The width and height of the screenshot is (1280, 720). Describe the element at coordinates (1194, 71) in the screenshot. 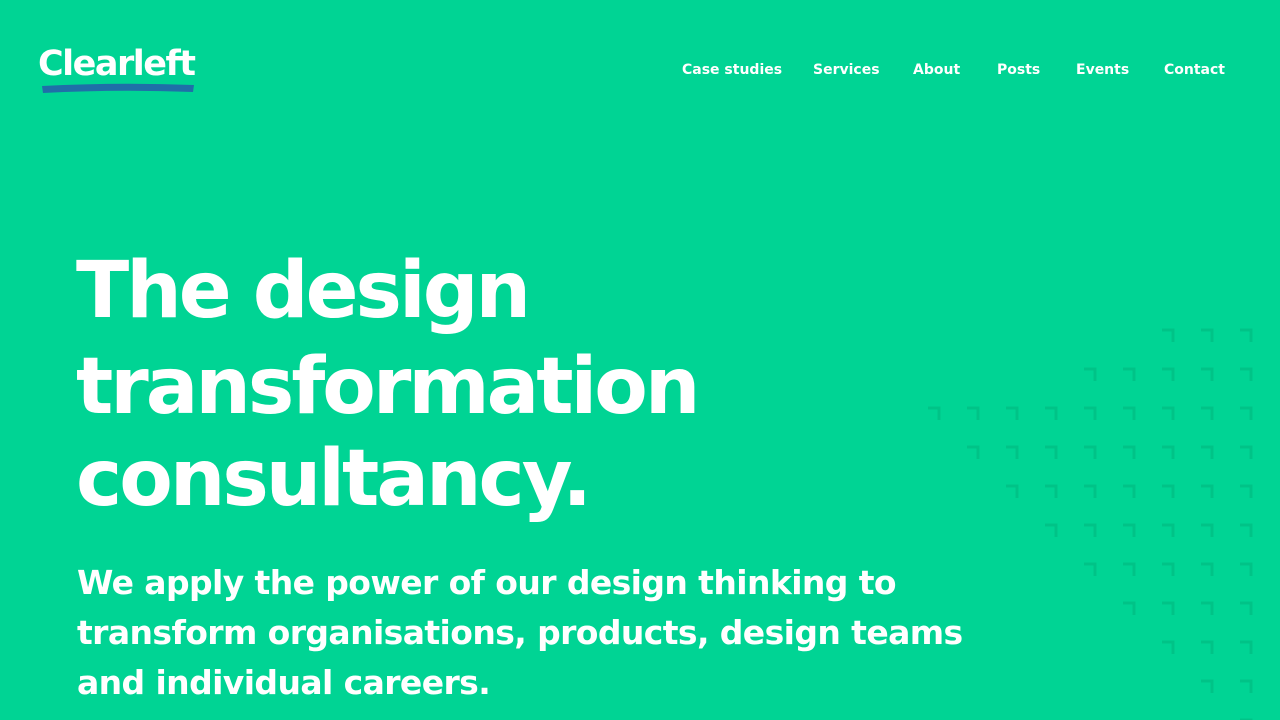

I see `nav-item-contact: Contact` at that location.